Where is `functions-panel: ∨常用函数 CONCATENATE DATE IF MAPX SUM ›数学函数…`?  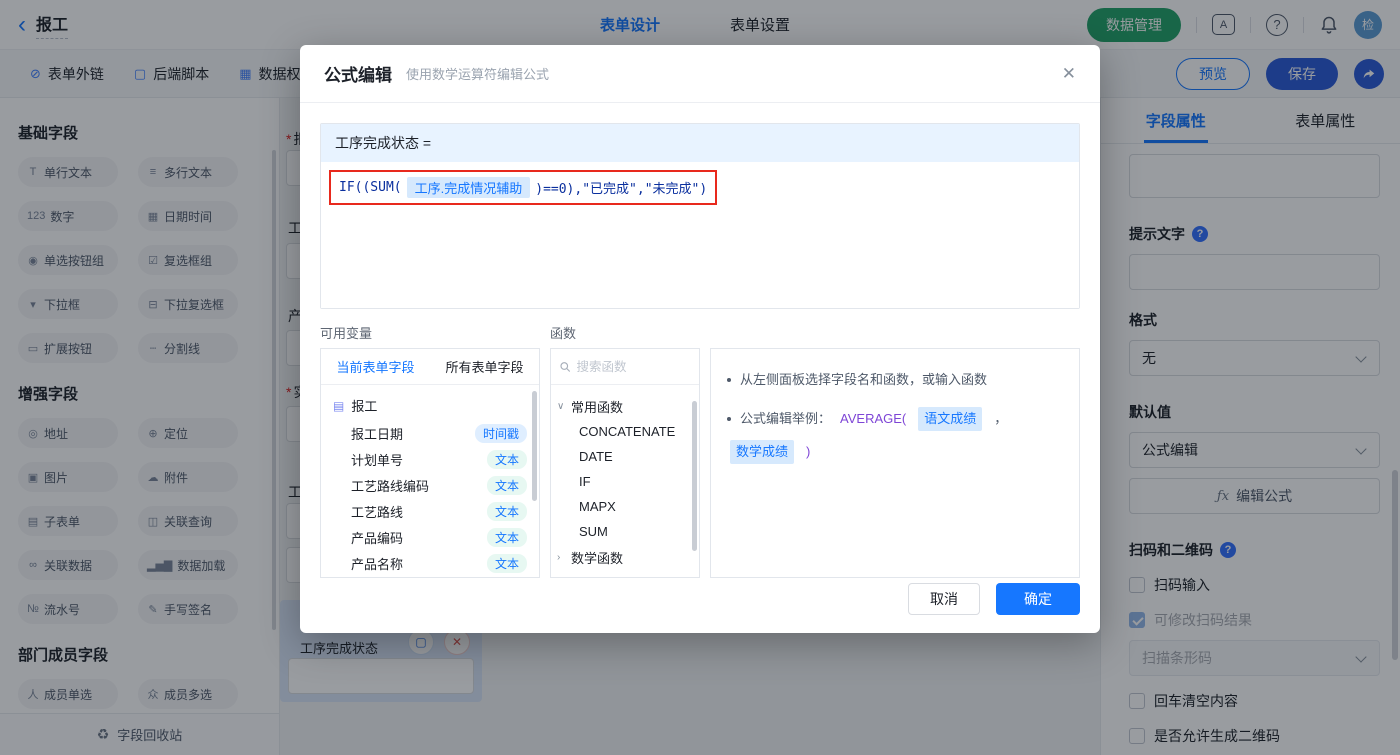
functions-panel: ∨常用函数 CONCATENATE DATE IF MAPX SUM ›数学函数… is located at coordinates (625, 463).